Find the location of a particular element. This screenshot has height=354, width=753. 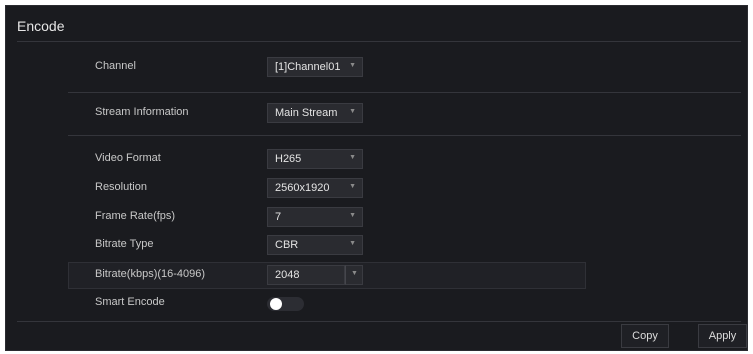

resolution-label: Resolution is located at coordinates (121, 187).